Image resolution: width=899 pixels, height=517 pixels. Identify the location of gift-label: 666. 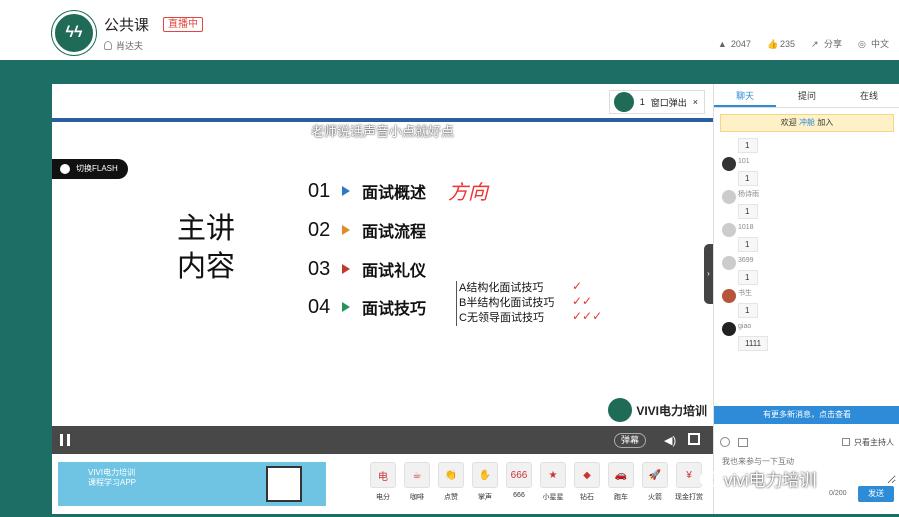
(519, 495).